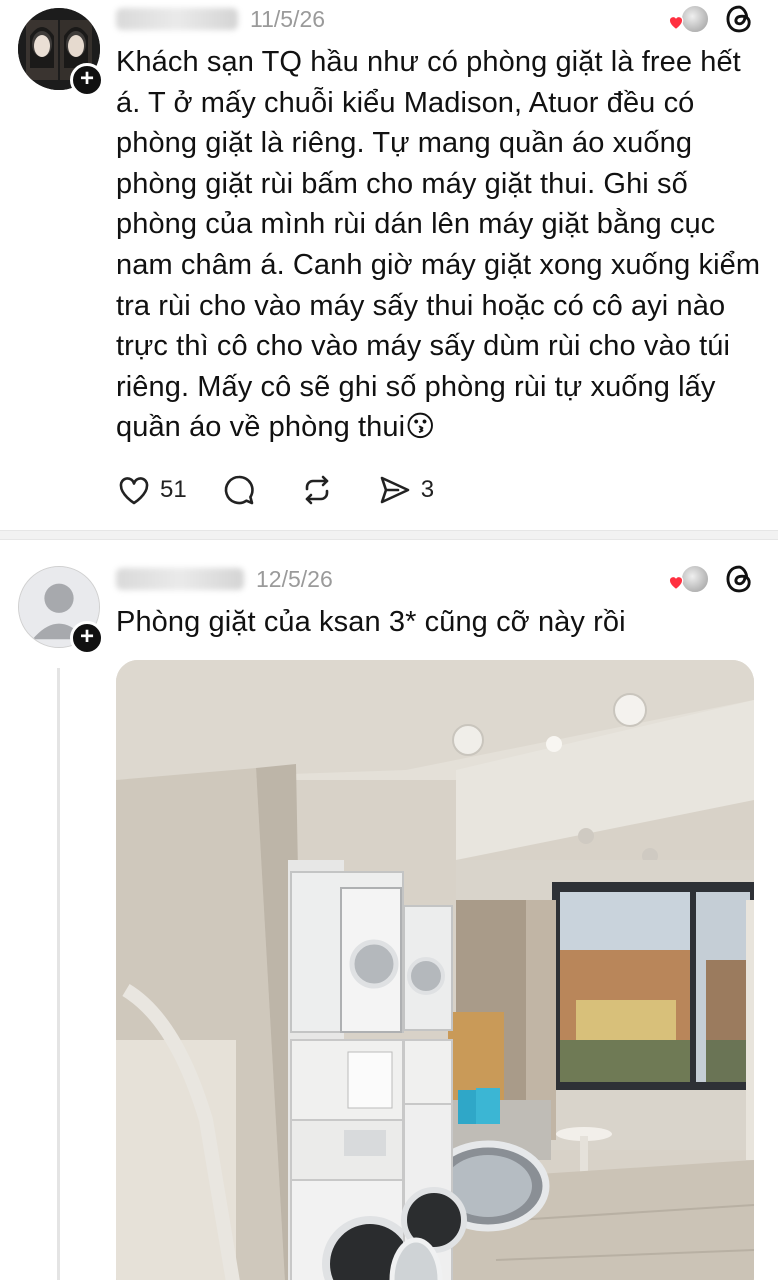  I want to click on reply-button, so click(243, 490).